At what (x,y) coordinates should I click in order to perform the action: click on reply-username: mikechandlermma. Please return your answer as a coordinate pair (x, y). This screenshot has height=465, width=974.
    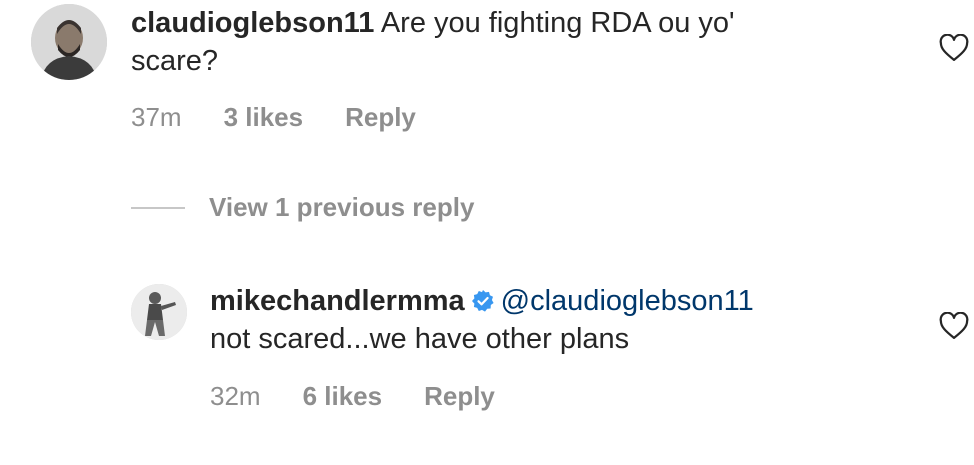
    Looking at the image, I should click on (337, 301).